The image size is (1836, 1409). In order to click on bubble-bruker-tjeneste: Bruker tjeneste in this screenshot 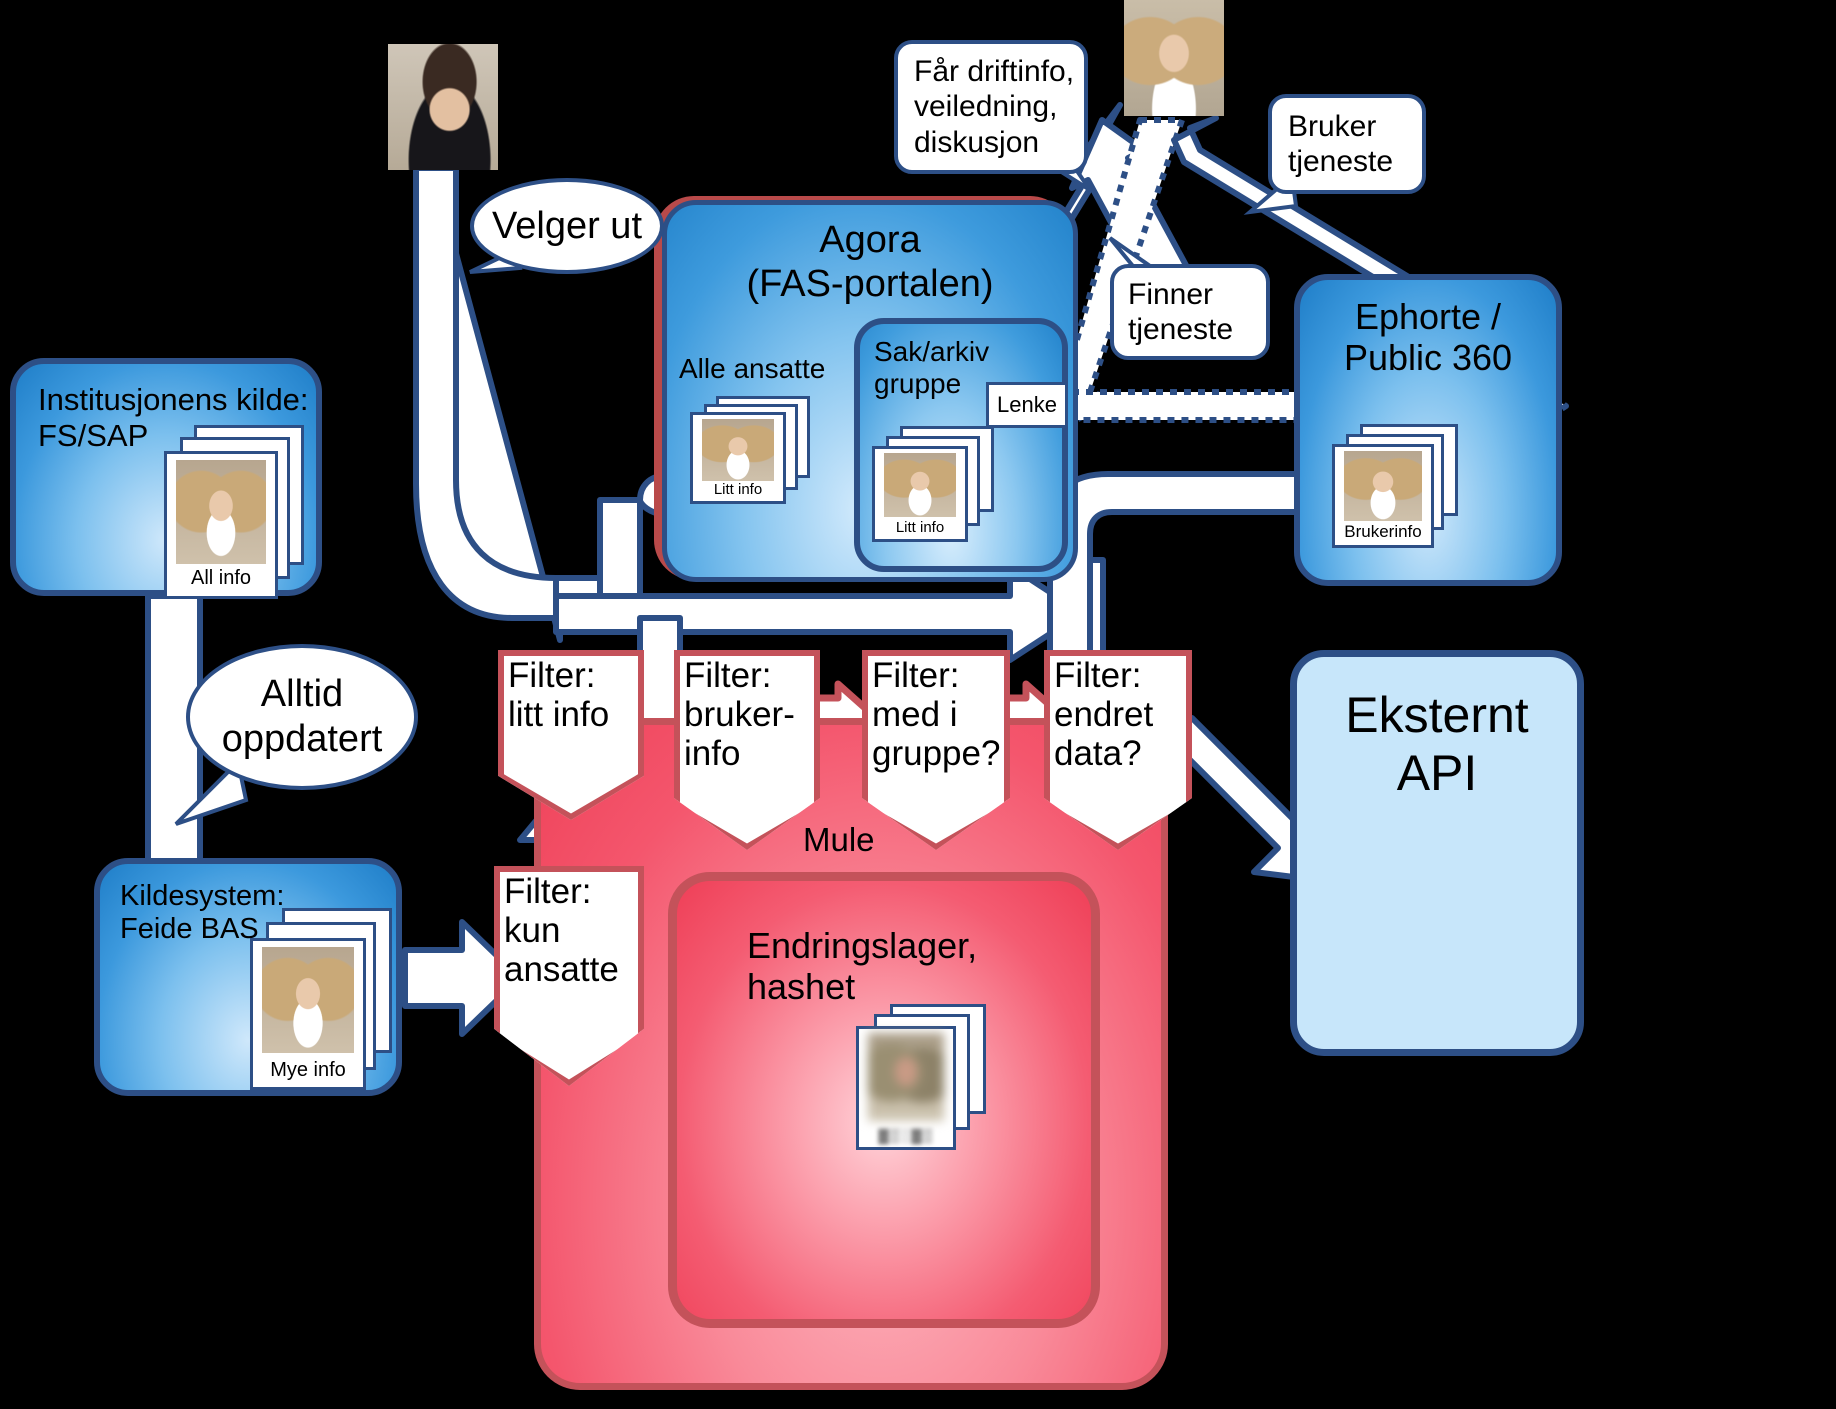, I will do `click(1347, 144)`.